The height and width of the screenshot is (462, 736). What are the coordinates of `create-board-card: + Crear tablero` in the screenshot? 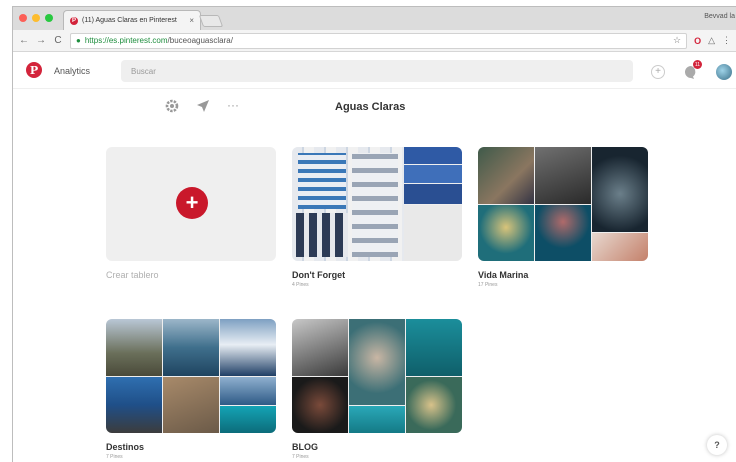 It's located at (191, 213).